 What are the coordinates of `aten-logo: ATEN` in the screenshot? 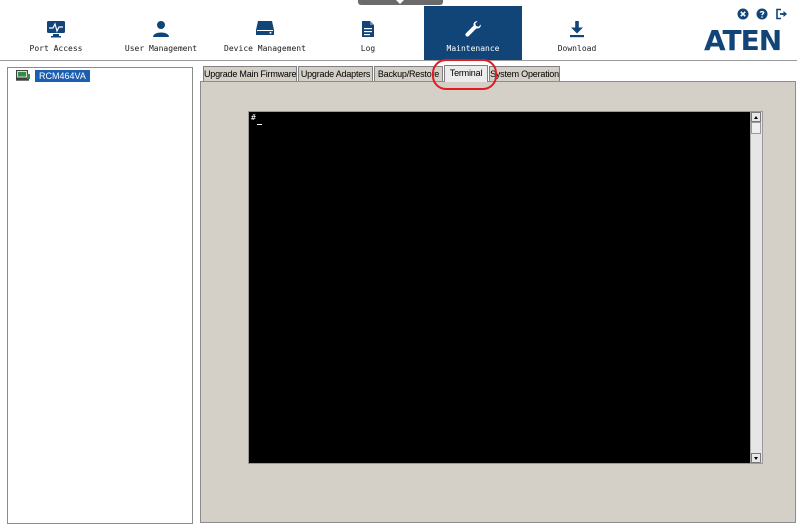 It's located at (743, 40).